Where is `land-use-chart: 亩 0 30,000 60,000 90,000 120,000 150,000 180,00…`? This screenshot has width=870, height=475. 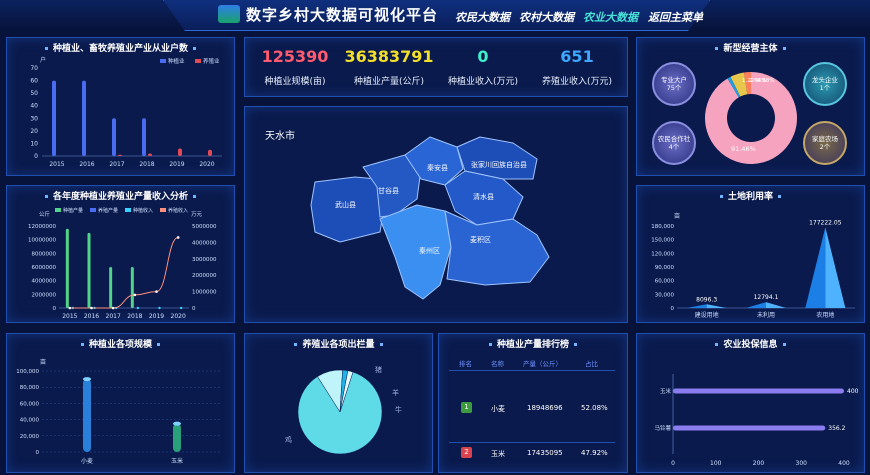
land-use-chart: 亩 0 30,000 60,000 90,000 120,000 150,000 180,00… is located at coordinates (753, 265).